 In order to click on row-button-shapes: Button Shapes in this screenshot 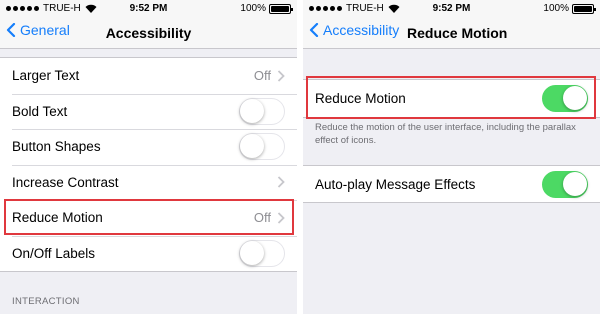, I will do `click(148, 147)`.